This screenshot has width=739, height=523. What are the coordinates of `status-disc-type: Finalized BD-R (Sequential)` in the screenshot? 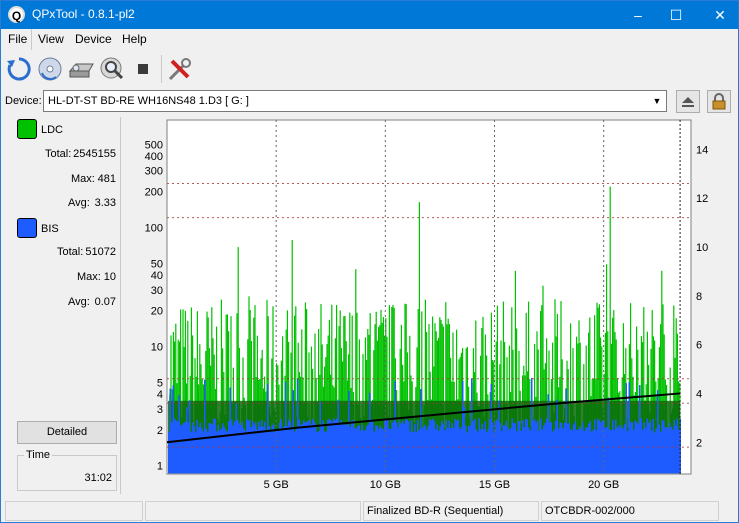 It's located at (451, 511).